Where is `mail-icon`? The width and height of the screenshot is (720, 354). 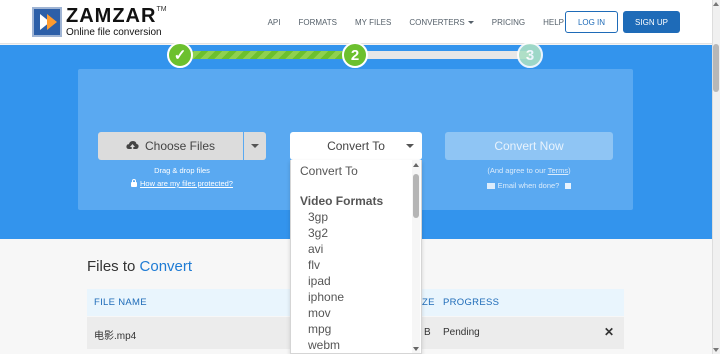
mail-icon is located at coordinates (490, 186).